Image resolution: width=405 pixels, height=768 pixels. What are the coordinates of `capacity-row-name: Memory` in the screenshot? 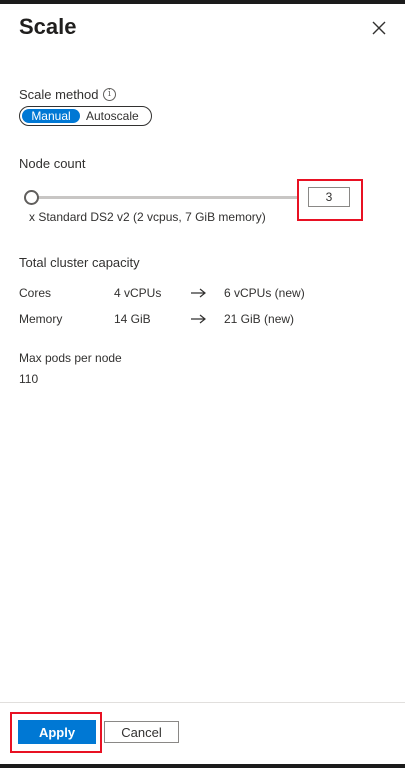 It's located at (41, 319).